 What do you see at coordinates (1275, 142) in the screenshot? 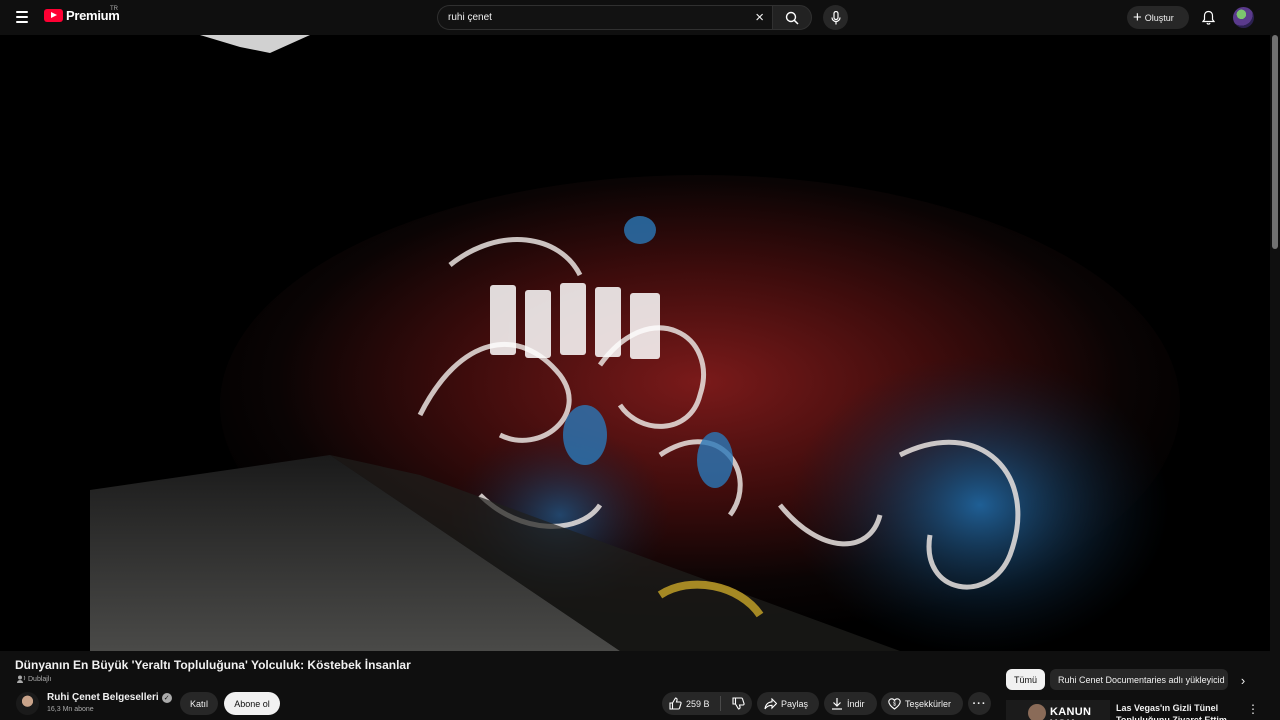
I see `page-scrollbar` at bounding box center [1275, 142].